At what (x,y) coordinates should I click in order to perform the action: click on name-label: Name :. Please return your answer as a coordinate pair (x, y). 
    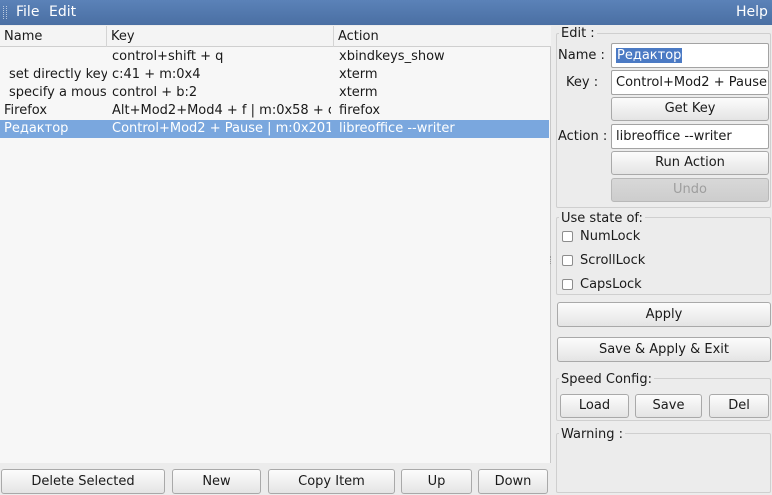
    Looking at the image, I should click on (581, 55).